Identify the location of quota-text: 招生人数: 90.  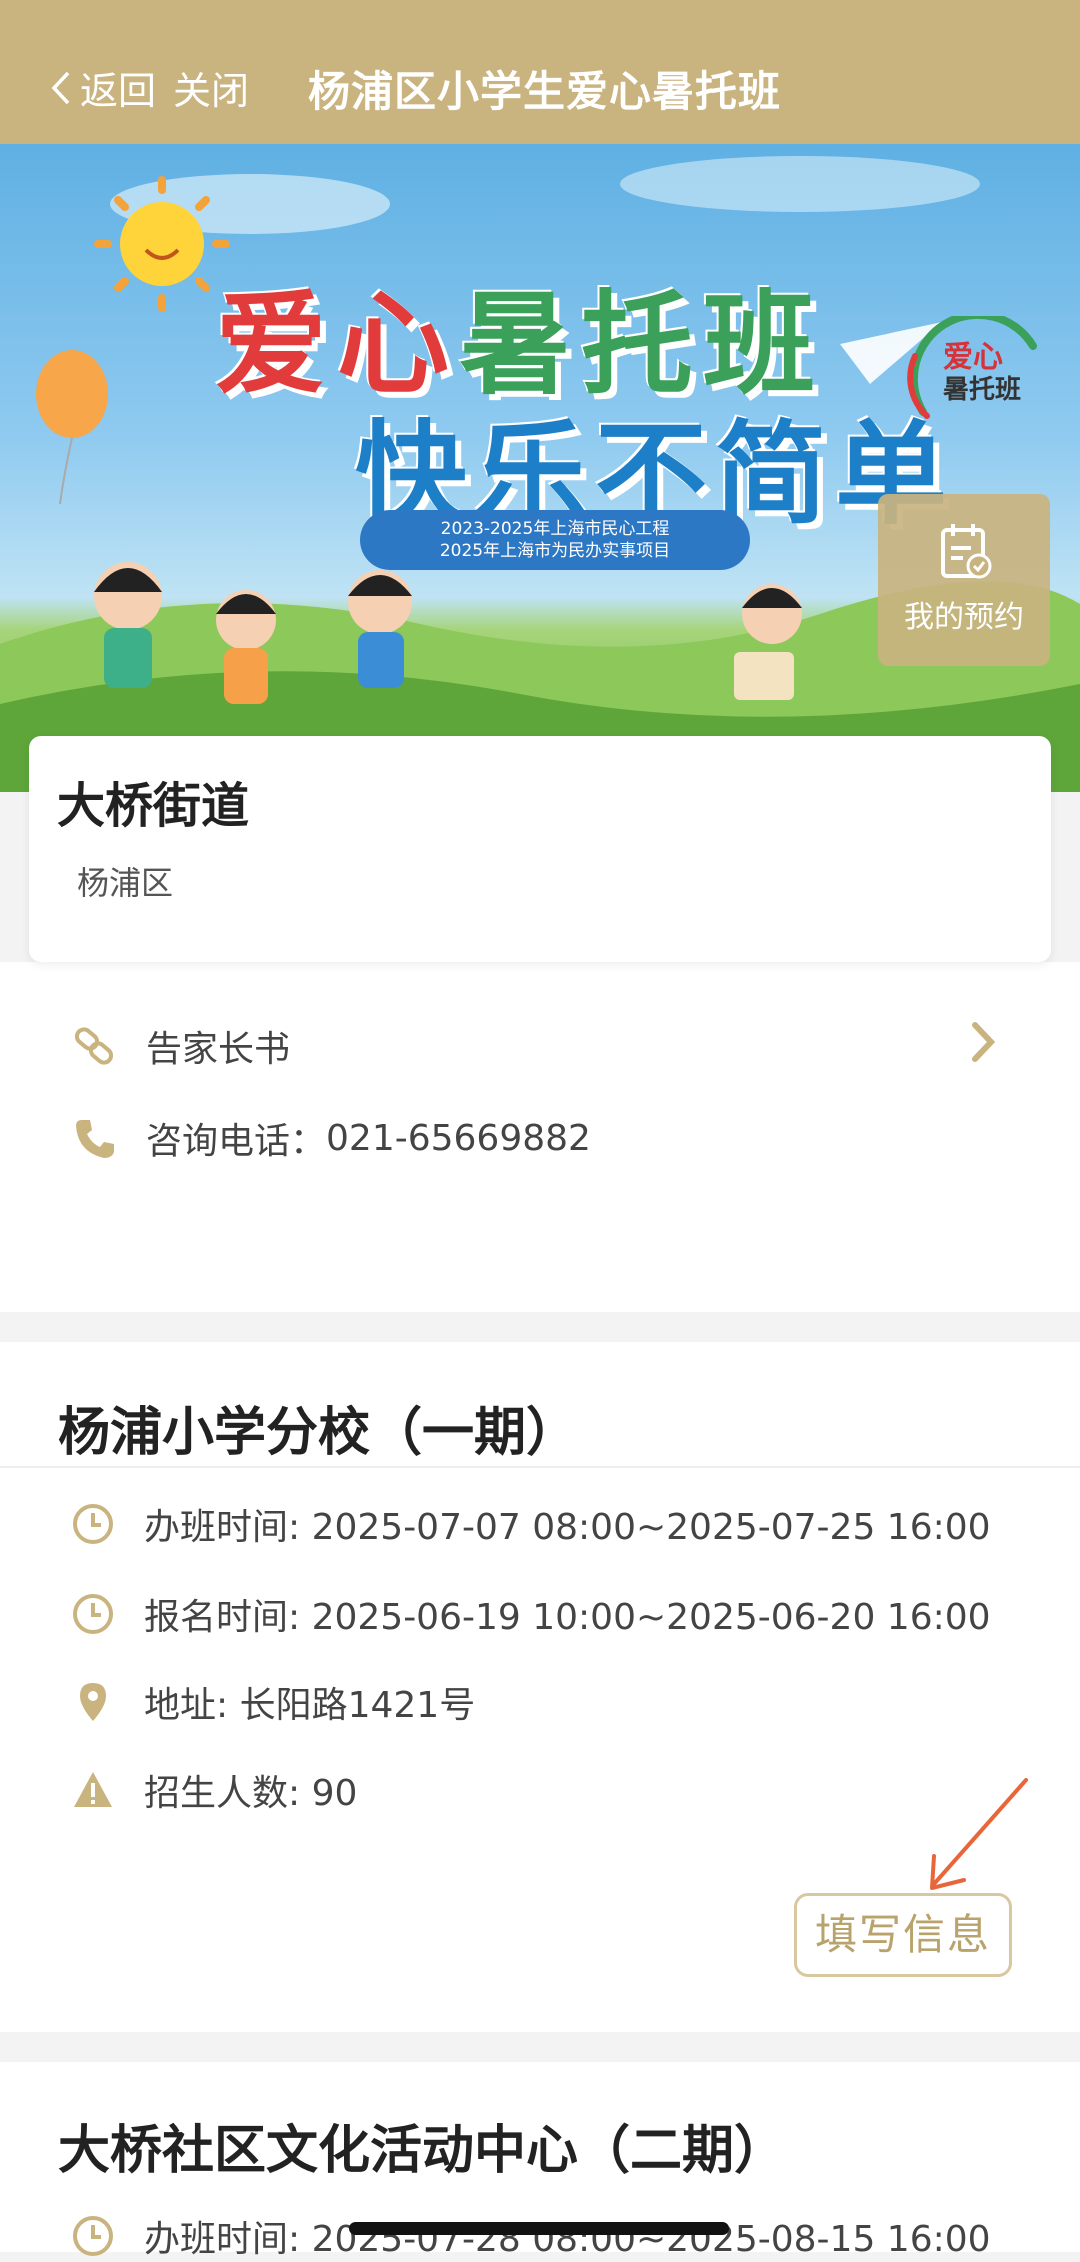
(251, 1793).